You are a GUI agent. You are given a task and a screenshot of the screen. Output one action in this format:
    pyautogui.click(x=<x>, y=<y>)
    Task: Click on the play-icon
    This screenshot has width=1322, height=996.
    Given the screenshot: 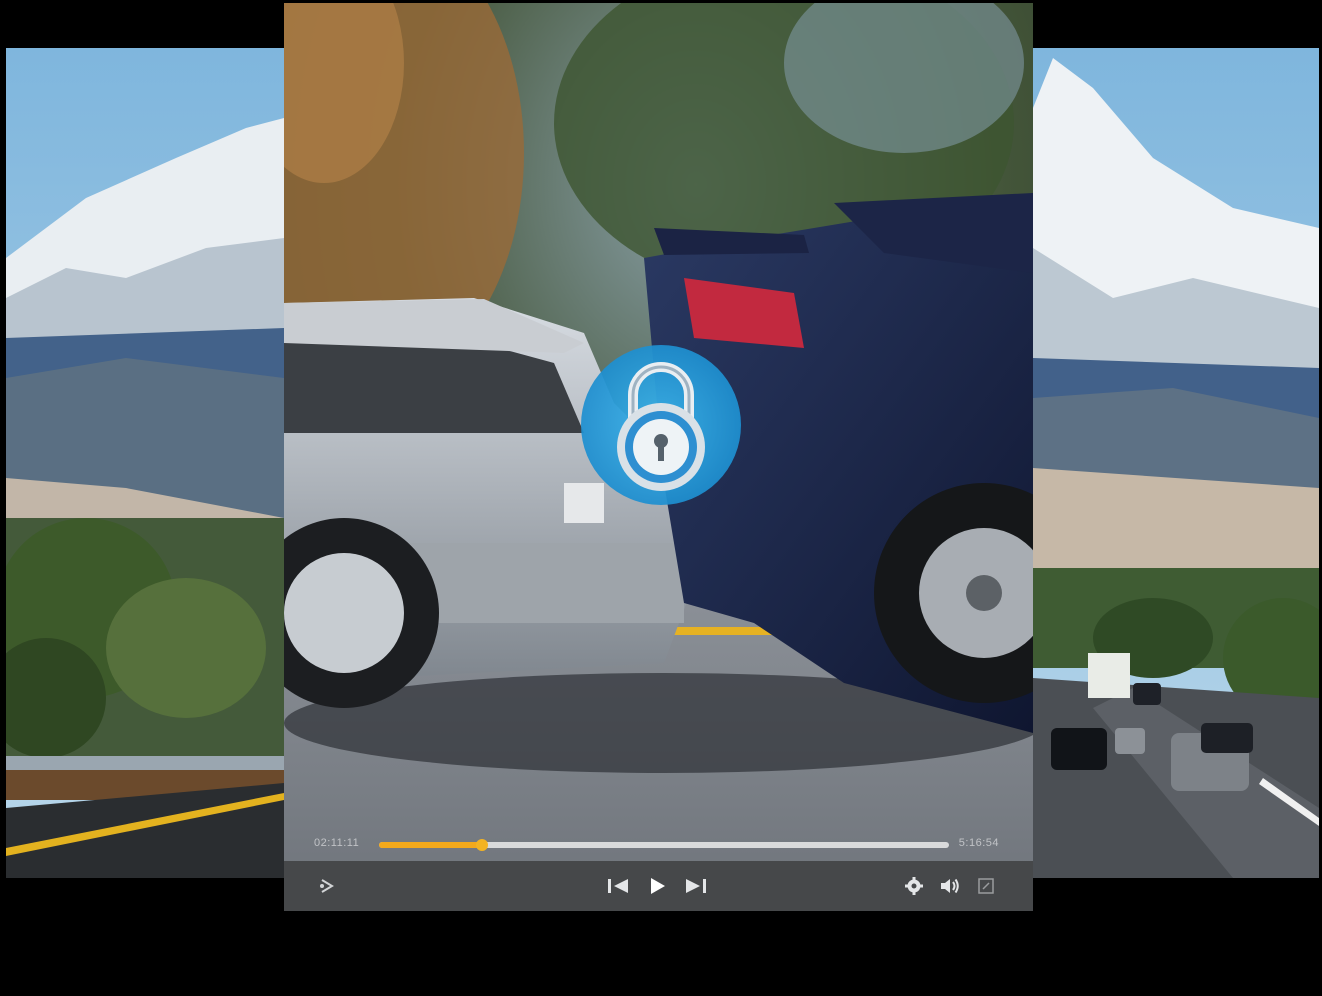 What is the action you would take?
    pyautogui.click(x=657, y=886)
    